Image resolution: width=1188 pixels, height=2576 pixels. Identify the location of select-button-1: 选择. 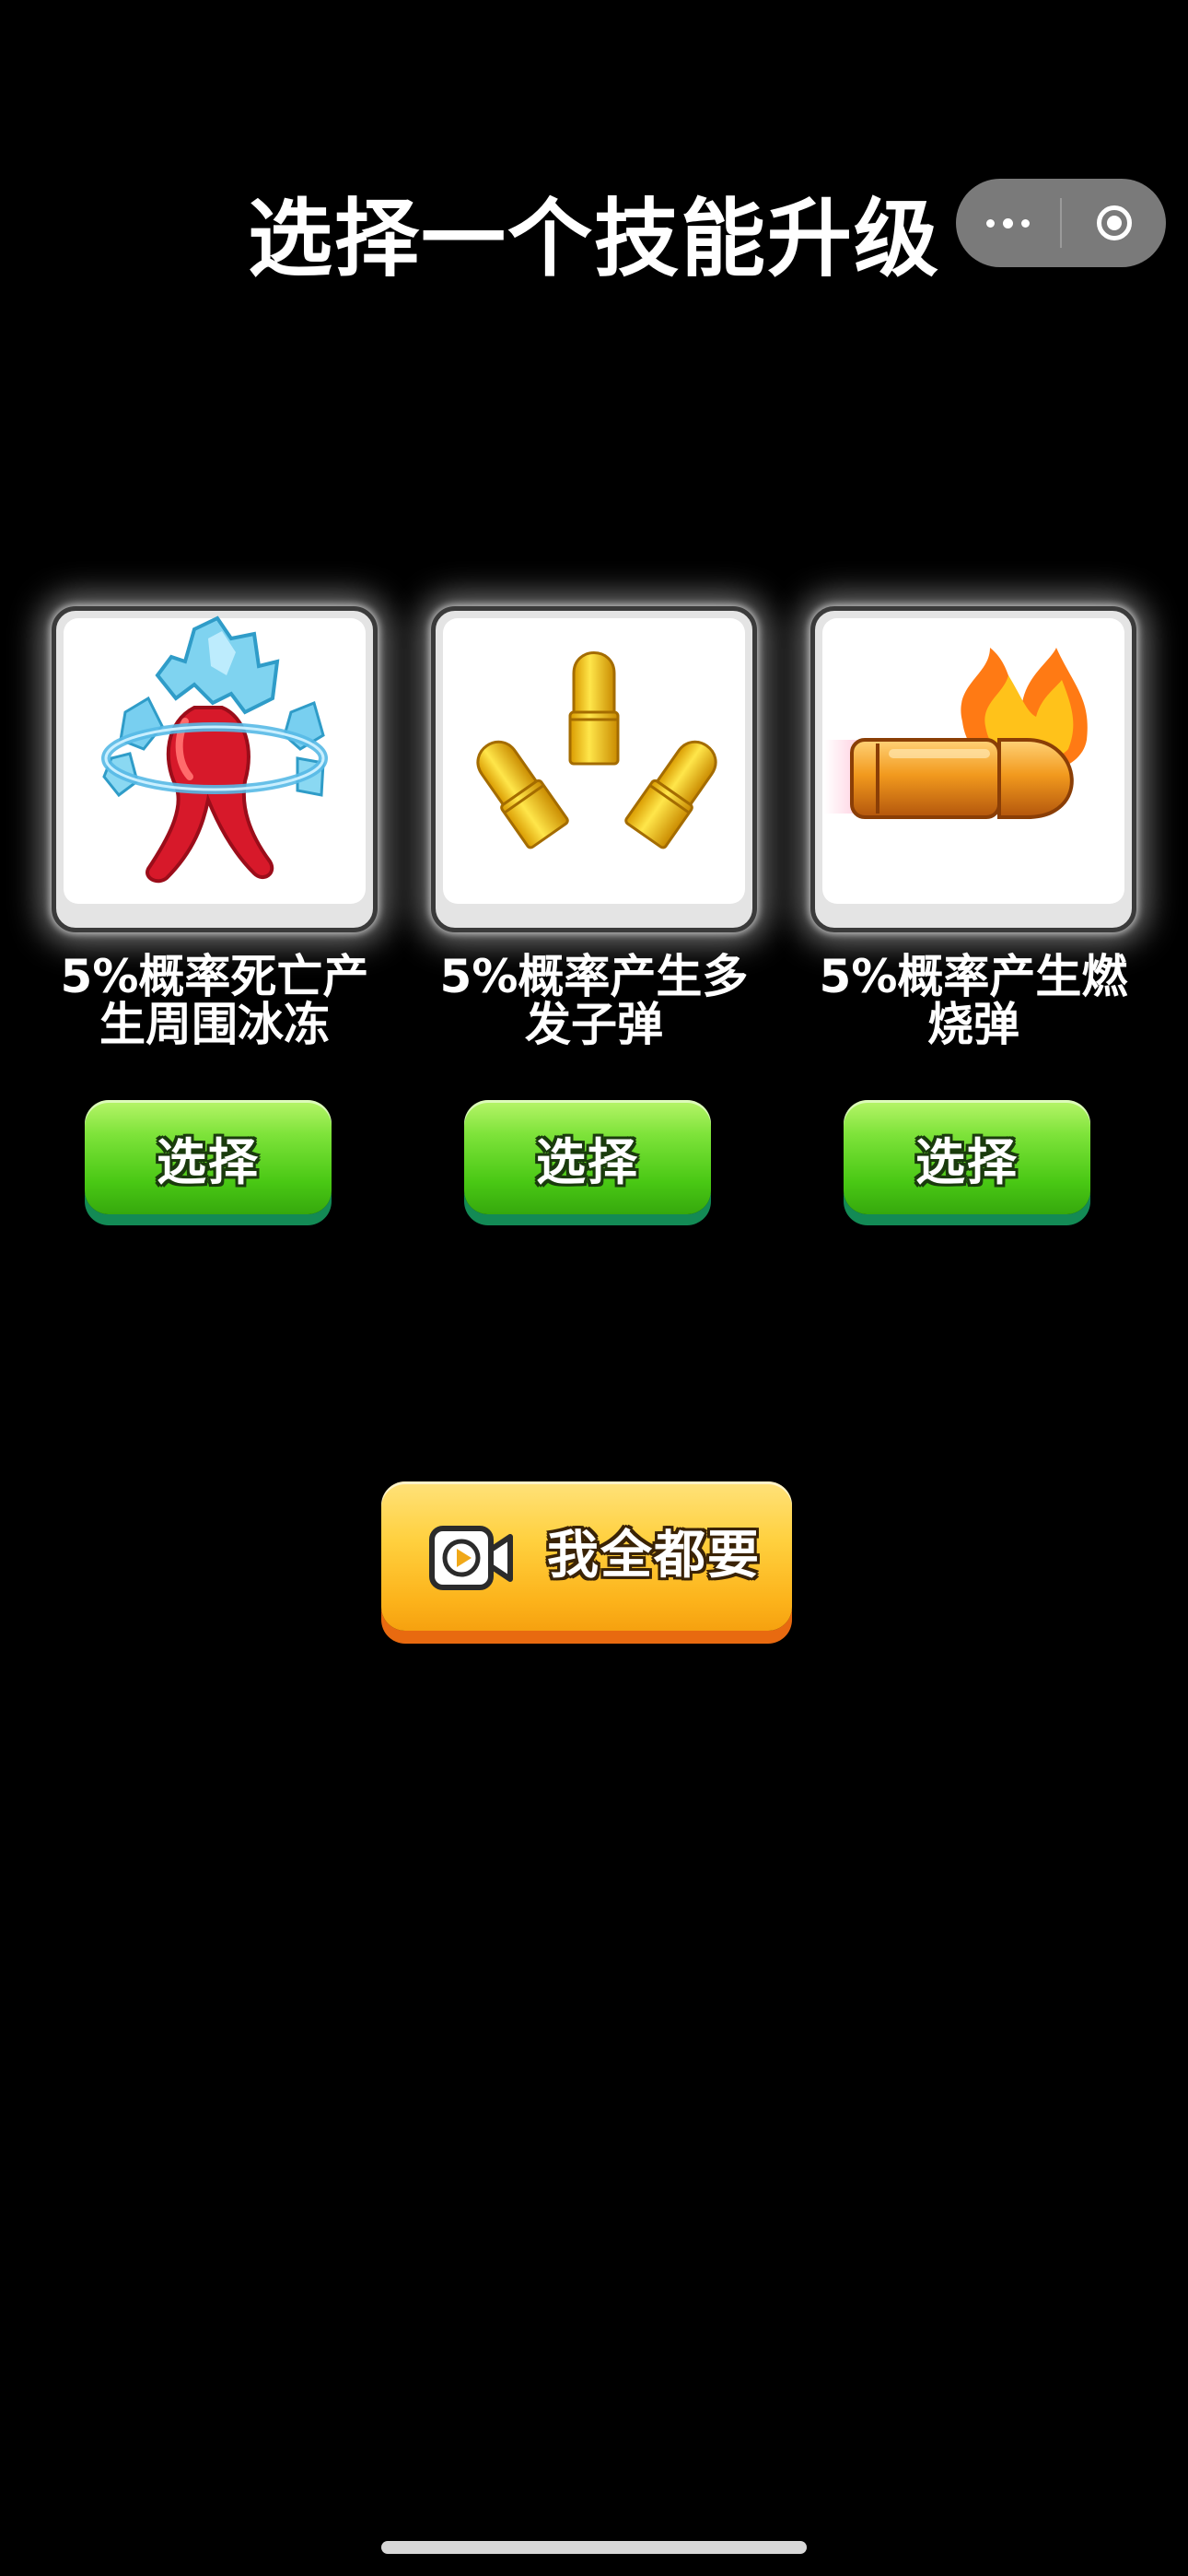
(208, 1157).